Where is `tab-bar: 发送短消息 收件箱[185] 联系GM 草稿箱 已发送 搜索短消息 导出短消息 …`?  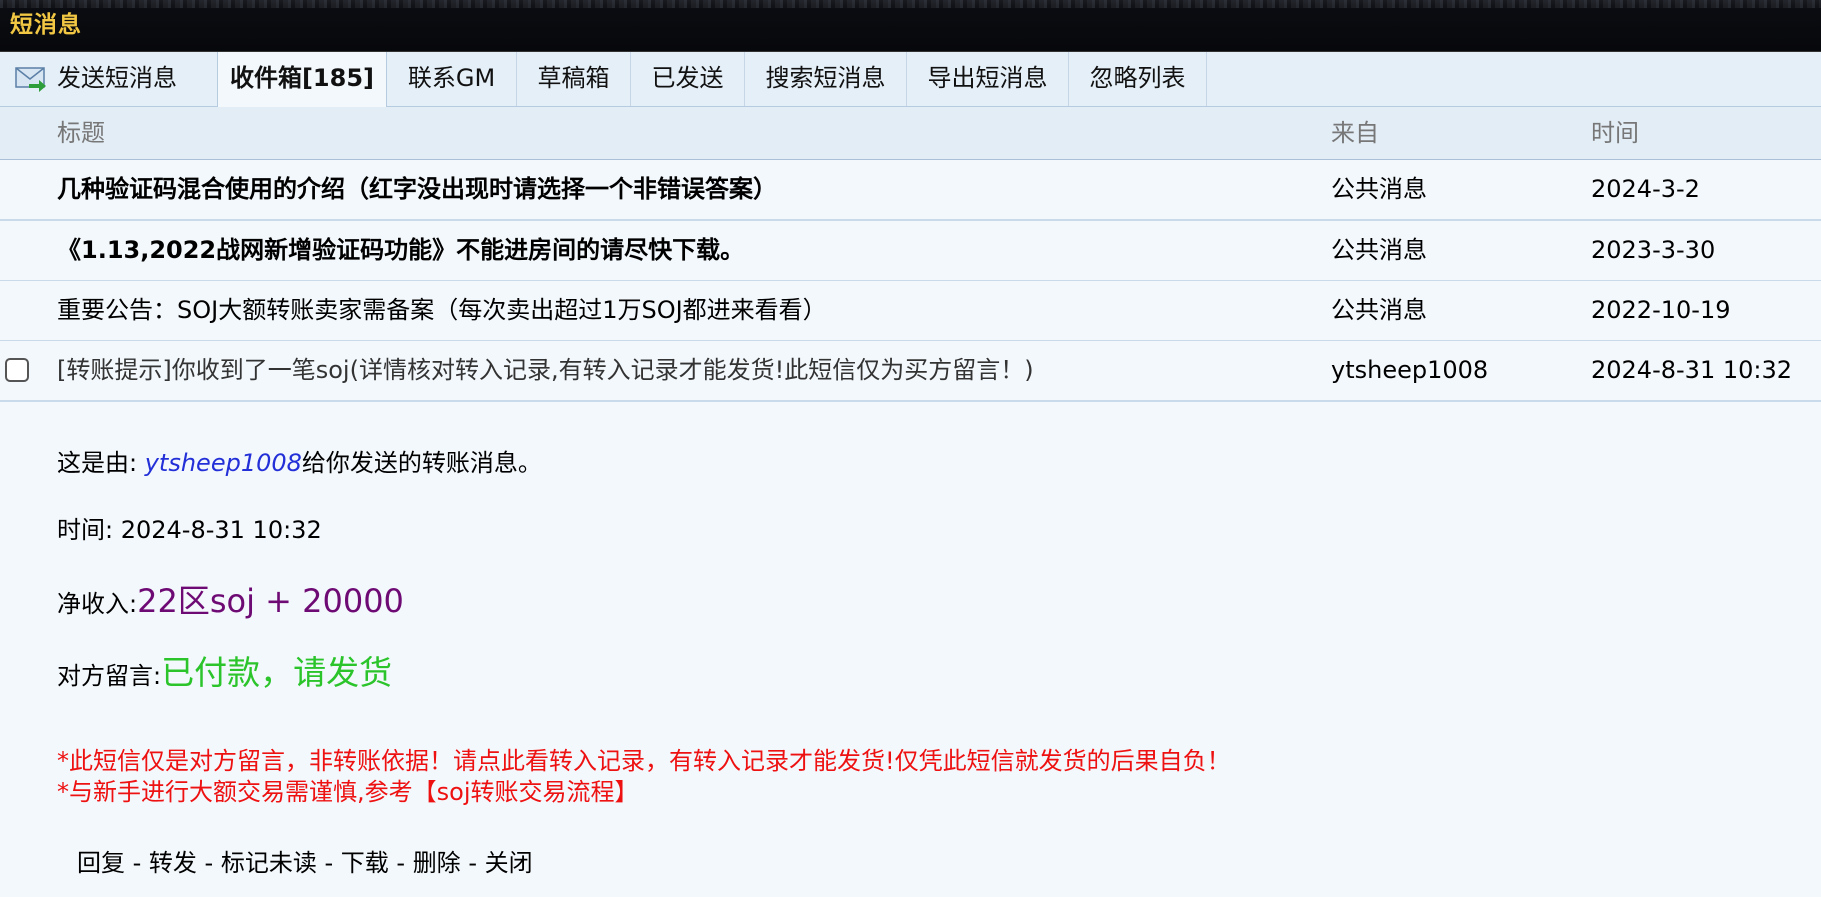
tab-bar: 发送短消息 收件箱[185] 联系GM 草稿箱 已发送 搜索短消息 导出短消息 … is located at coordinates (910, 79).